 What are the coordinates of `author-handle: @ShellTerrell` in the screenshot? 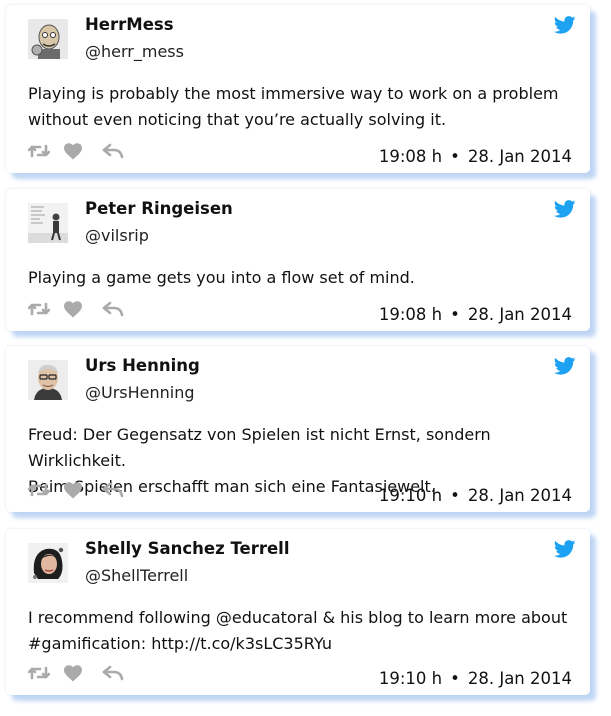 It's located at (136, 575).